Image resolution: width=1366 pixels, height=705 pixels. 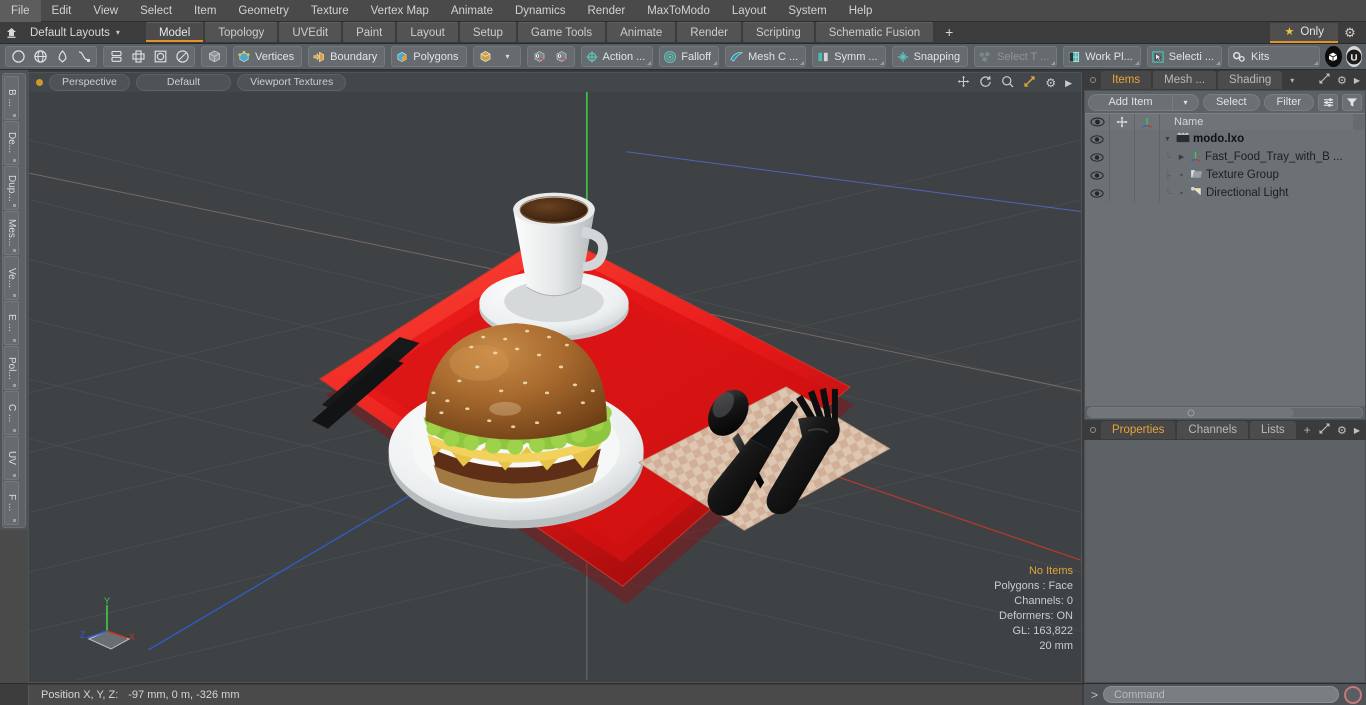 What do you see at coordinates (138, 56) in the screenshot?
I see `plus-box-icon` at bounding box center [138, 56].